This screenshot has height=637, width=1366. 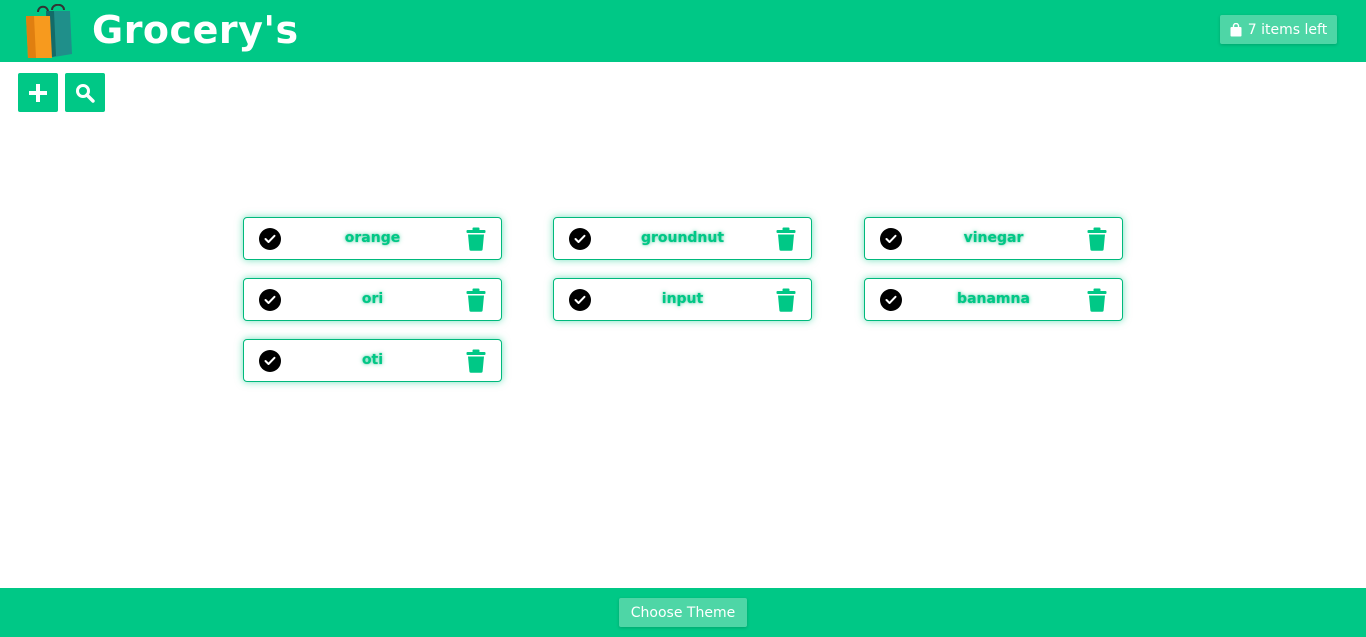 I want to click on search-button, so click(x=85, y=92).